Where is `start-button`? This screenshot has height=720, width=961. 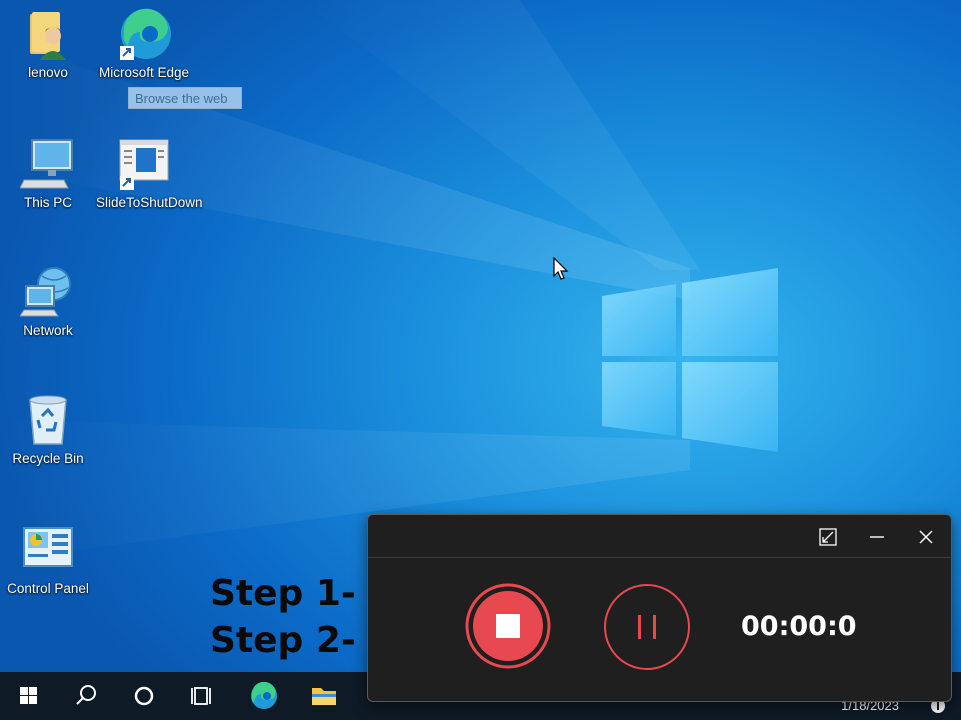
start-button is located at coordinates (28, 696).